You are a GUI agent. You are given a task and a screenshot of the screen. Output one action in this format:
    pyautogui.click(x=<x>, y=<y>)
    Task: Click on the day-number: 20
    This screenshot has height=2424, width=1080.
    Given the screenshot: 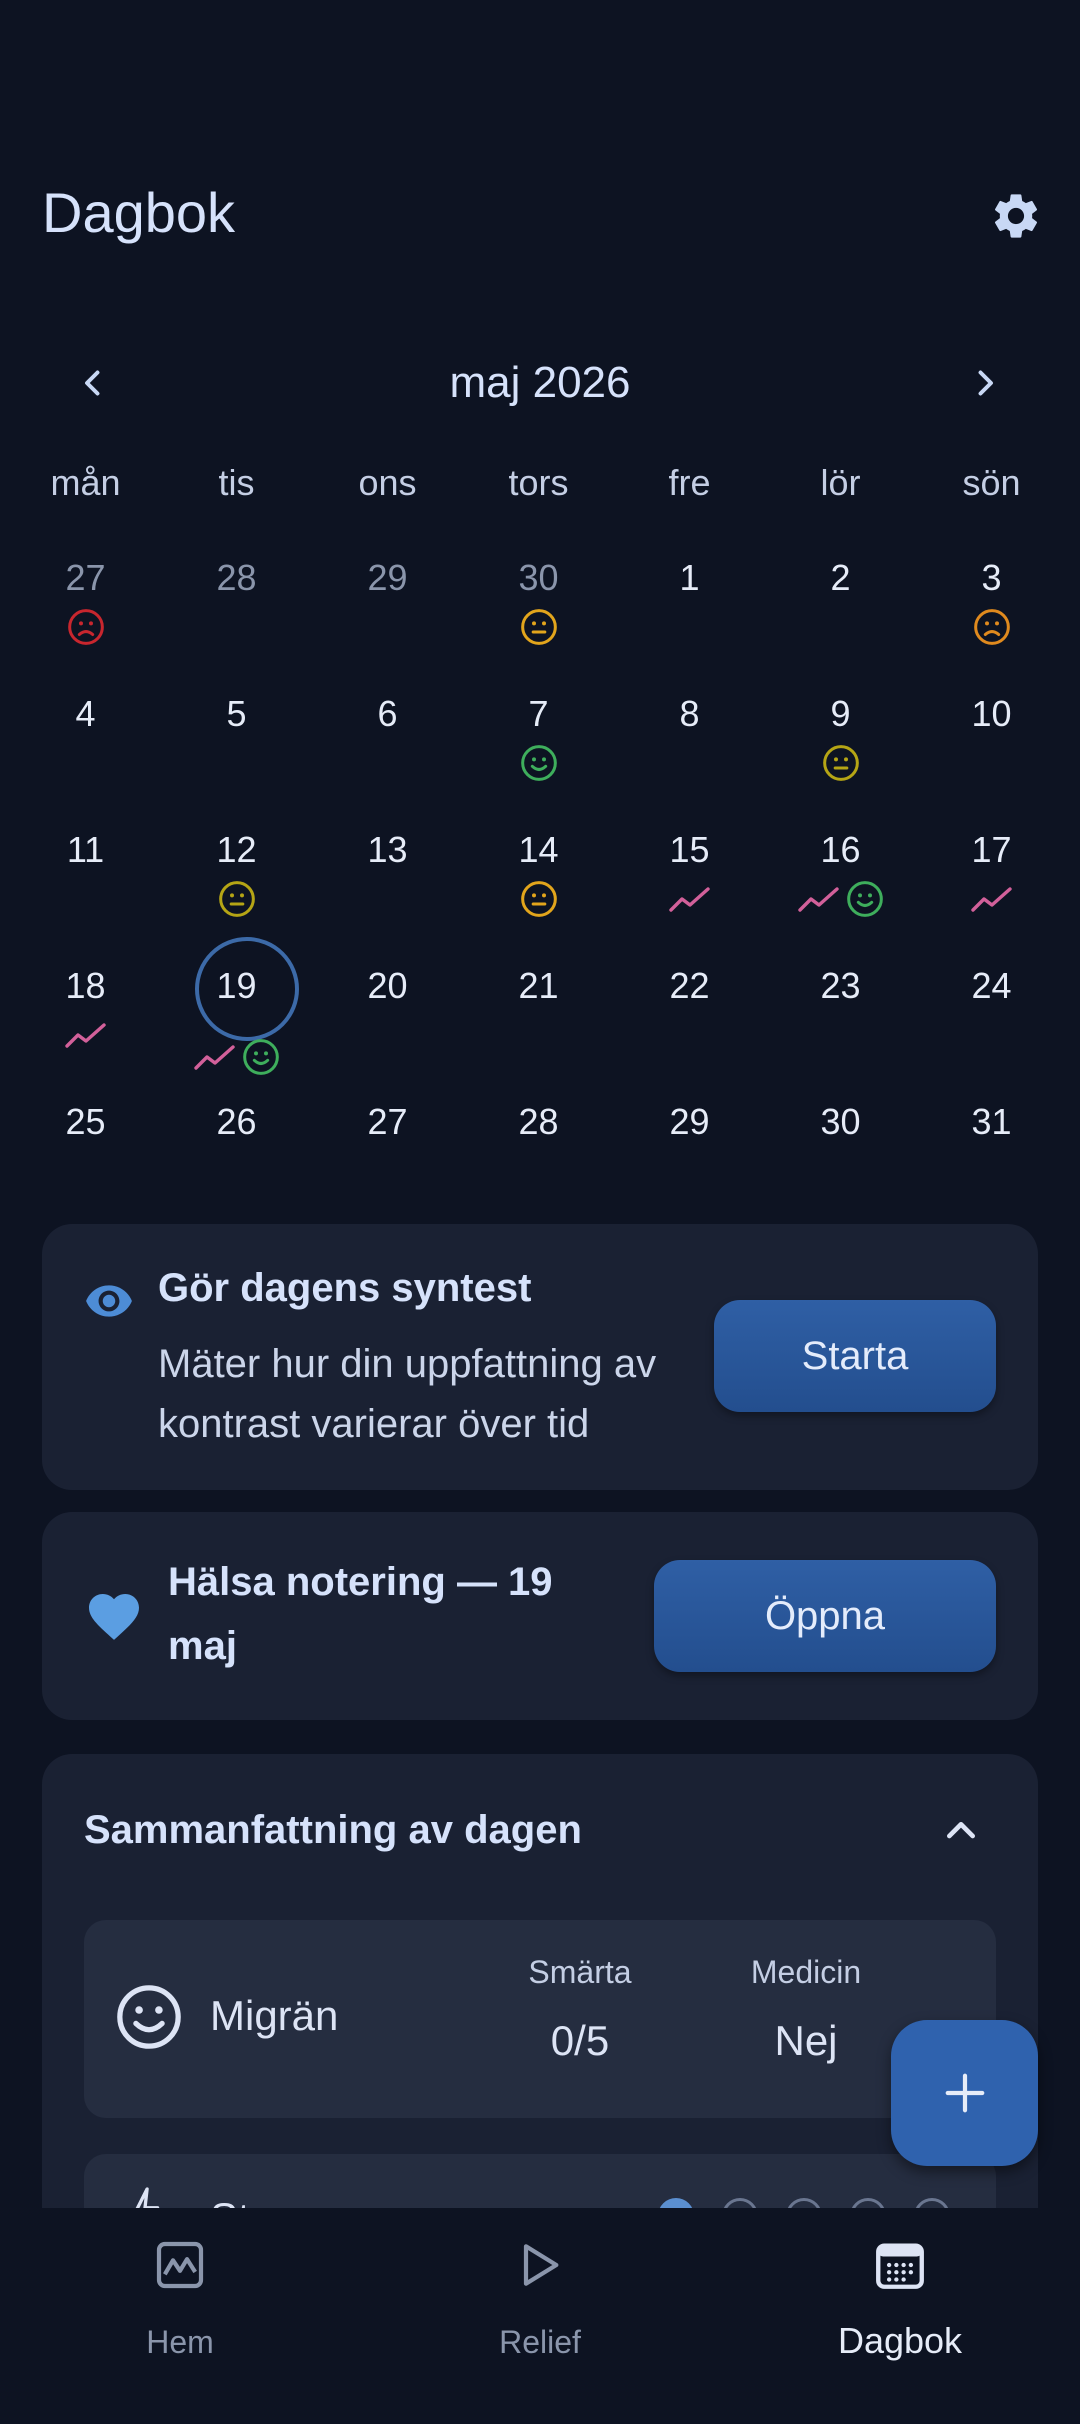 What is the action you would take?
    pyautogui.click(x=387, y=985)
    